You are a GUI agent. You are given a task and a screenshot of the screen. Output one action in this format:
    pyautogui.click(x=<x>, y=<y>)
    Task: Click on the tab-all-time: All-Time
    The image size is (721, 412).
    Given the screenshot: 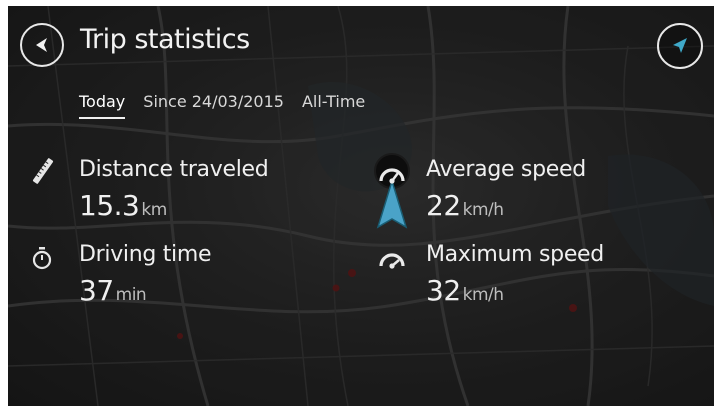 What is the action you would take?
    pyautogui.click(x=333, y=105)
    